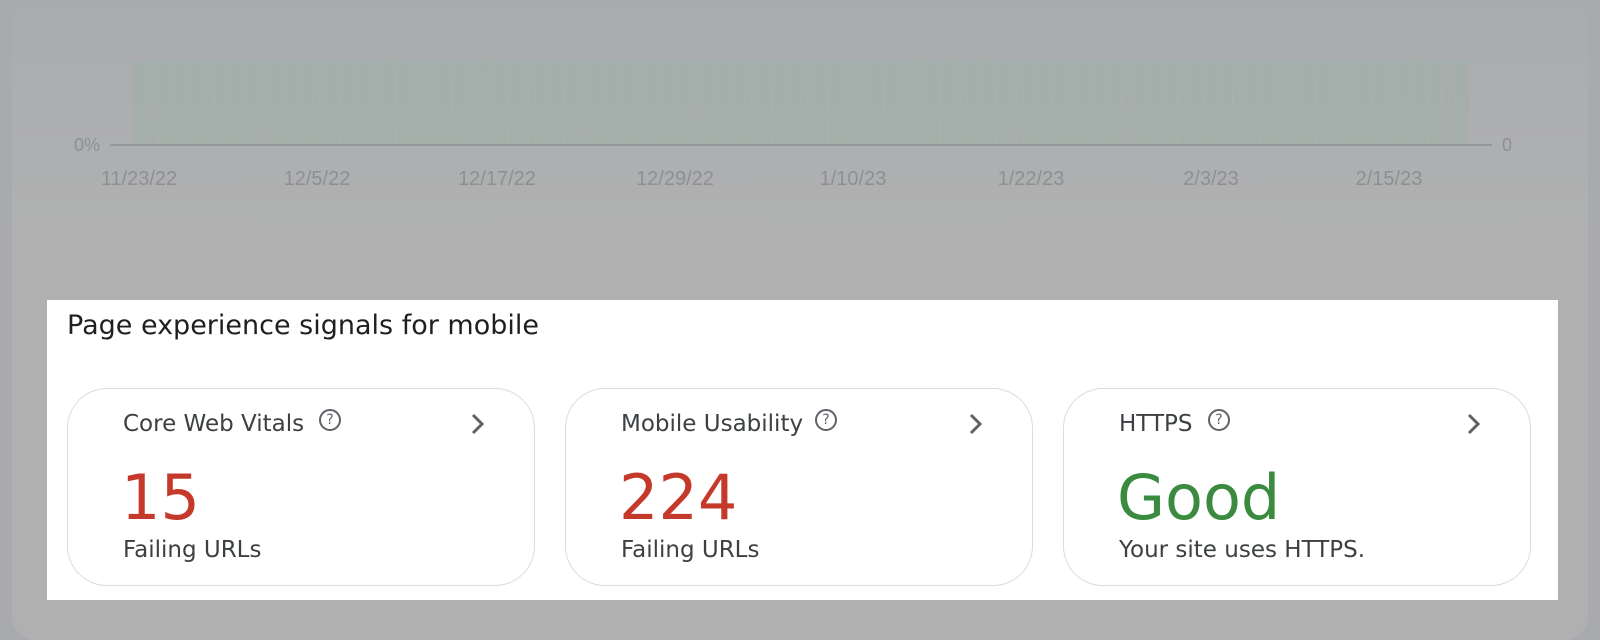 Image resolution: width=1600 pixels, height=640 pixels. Describe the element at coordinates (303, 325) in the screenshot. I see `section-title: Page experience signals for mobile` at that location.